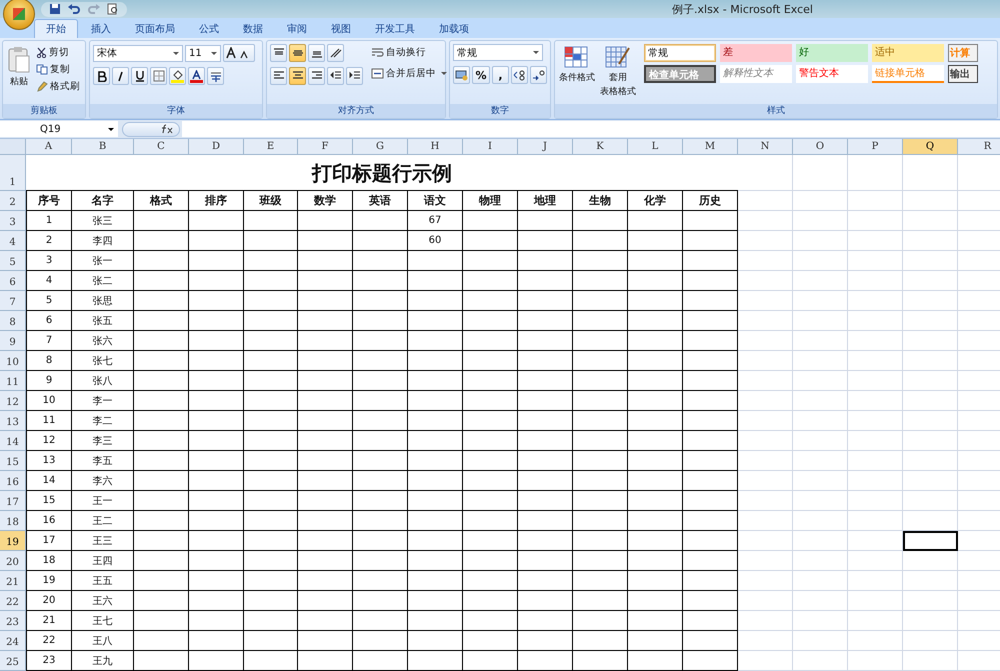 The image size is (1000, 671). What do you see at coordinates (196, 76) in the screenshot?
I see `font-color-icon` at bounding box center [196, 76].